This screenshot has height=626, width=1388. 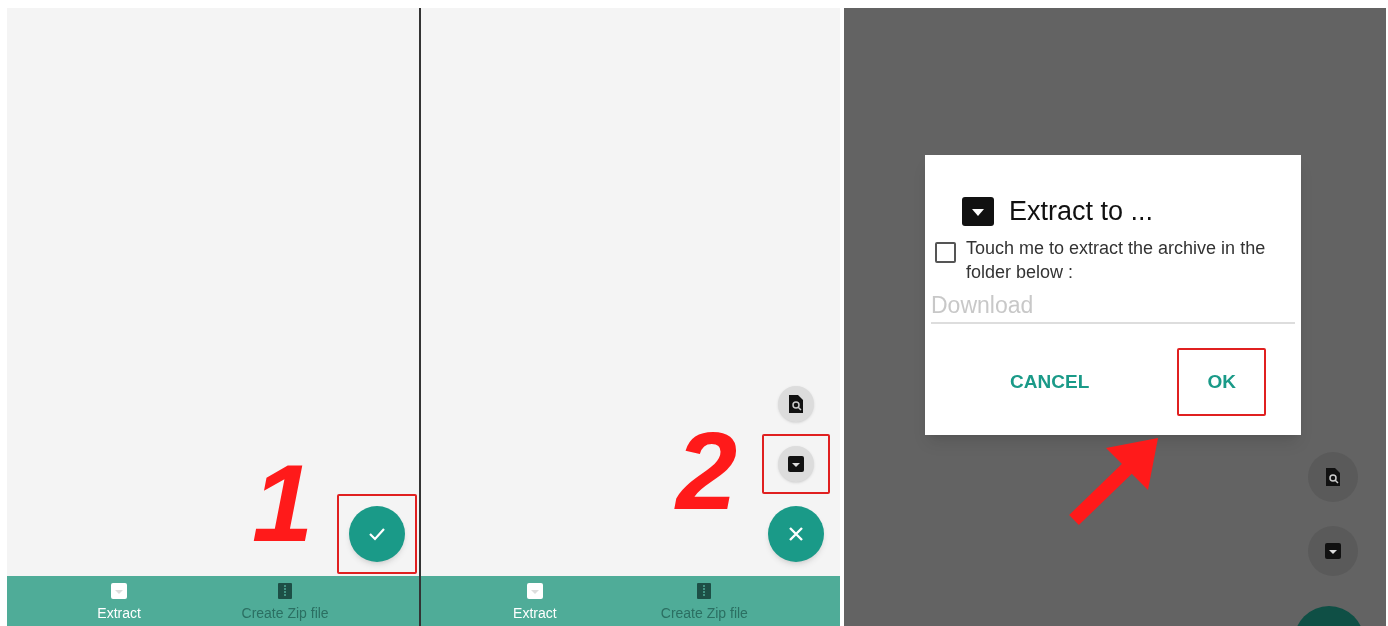 I want to click on preview-button, so click(x=796, y=404).